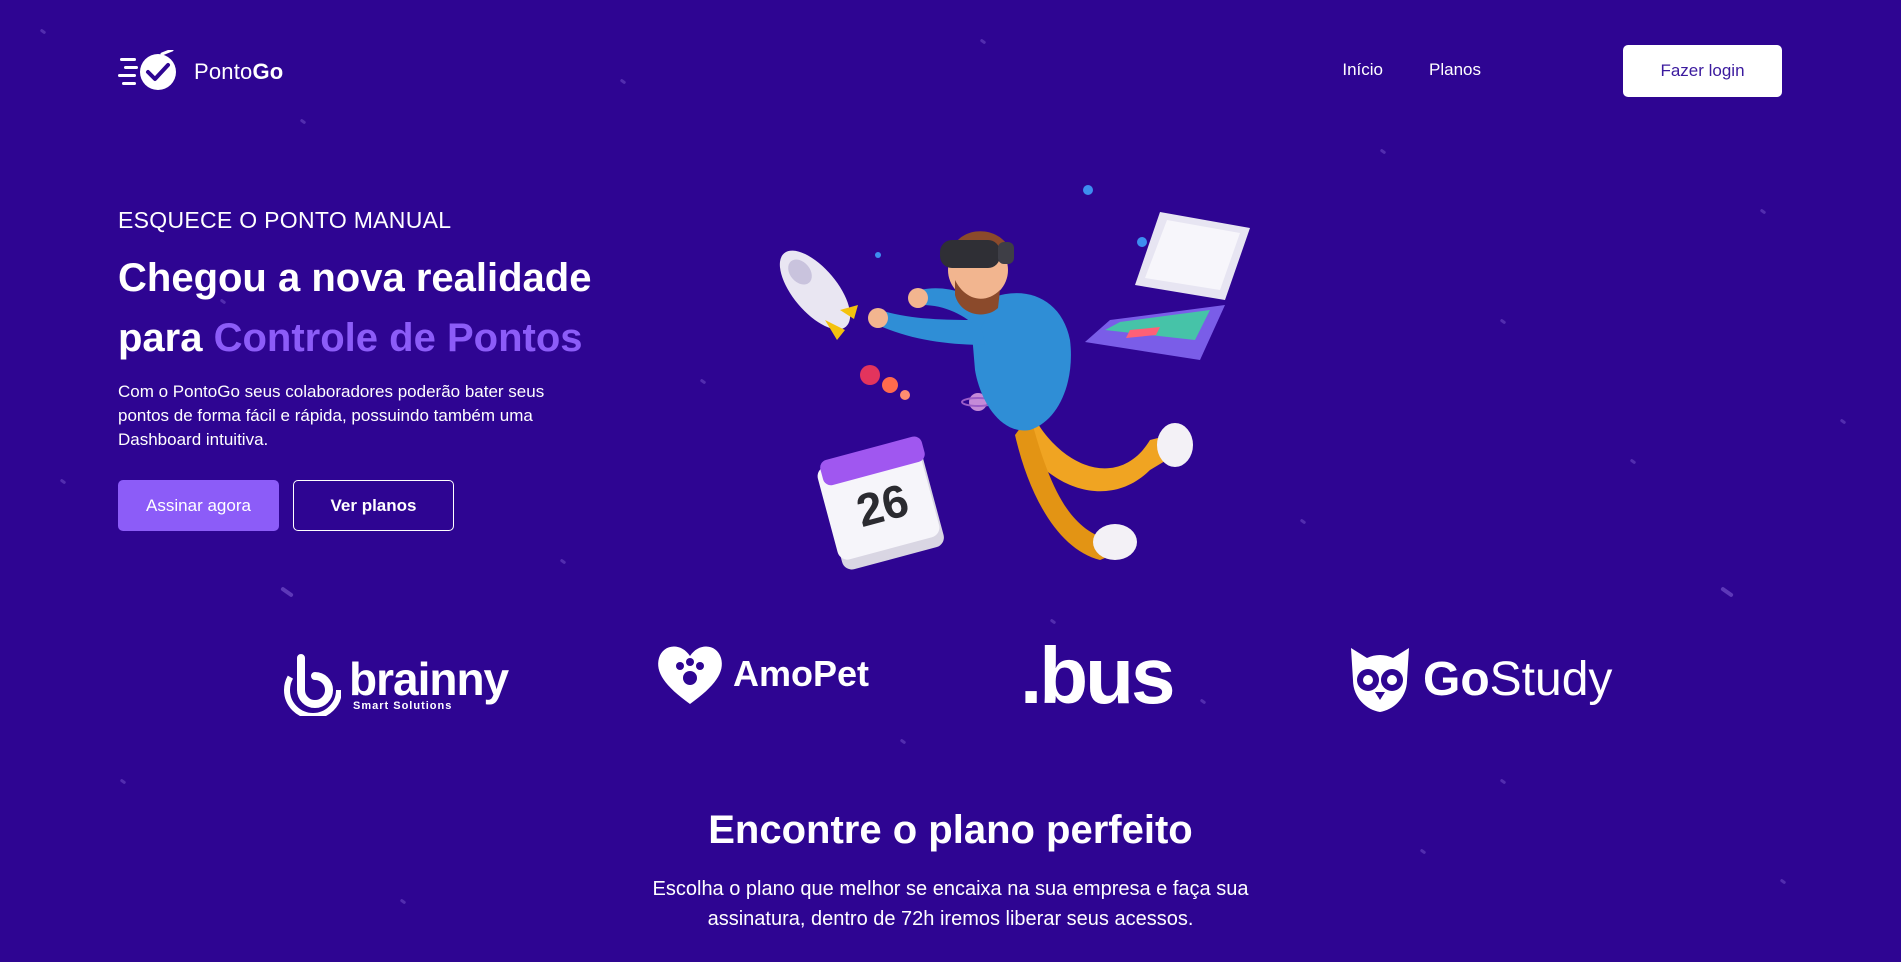 This screenshot has width=1901, height=962. Describe the element at coordinates (166, 338) in the screenshot. I see `headline-prefix: para` at that location.